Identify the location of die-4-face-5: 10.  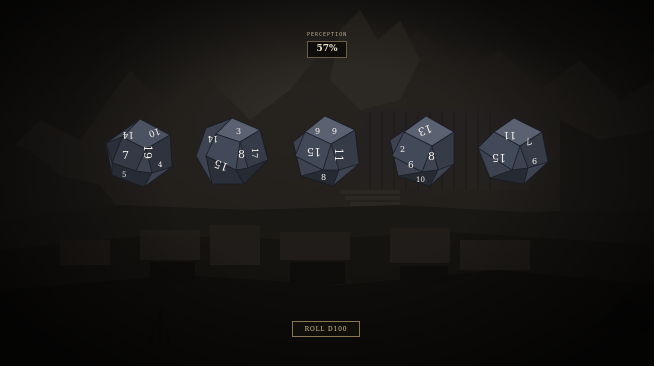
(420, 180).